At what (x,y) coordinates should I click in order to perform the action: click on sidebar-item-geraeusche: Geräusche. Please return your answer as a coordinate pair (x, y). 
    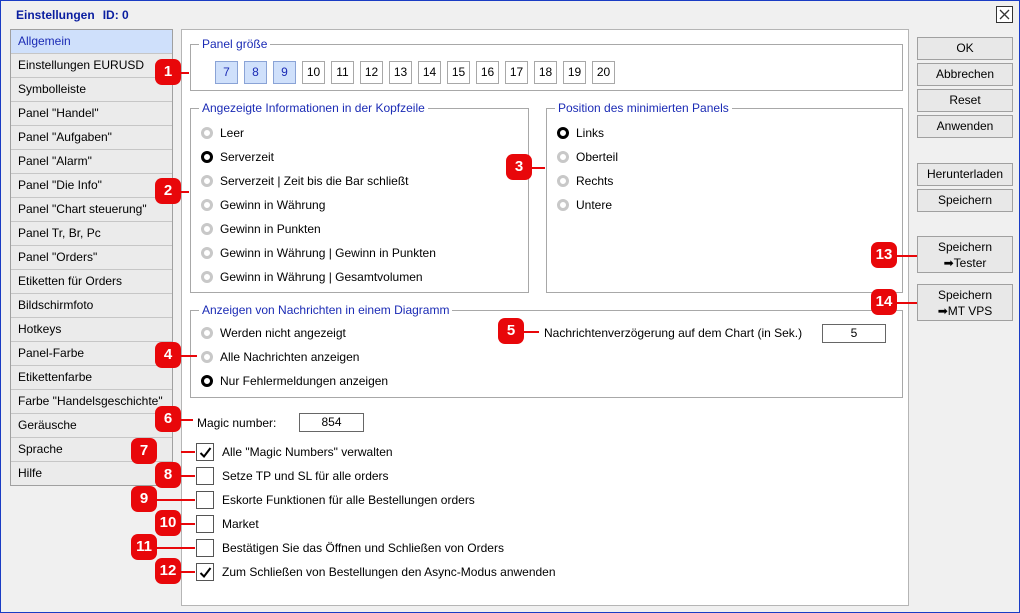
    Looking at the image, I should click on (91, 426).